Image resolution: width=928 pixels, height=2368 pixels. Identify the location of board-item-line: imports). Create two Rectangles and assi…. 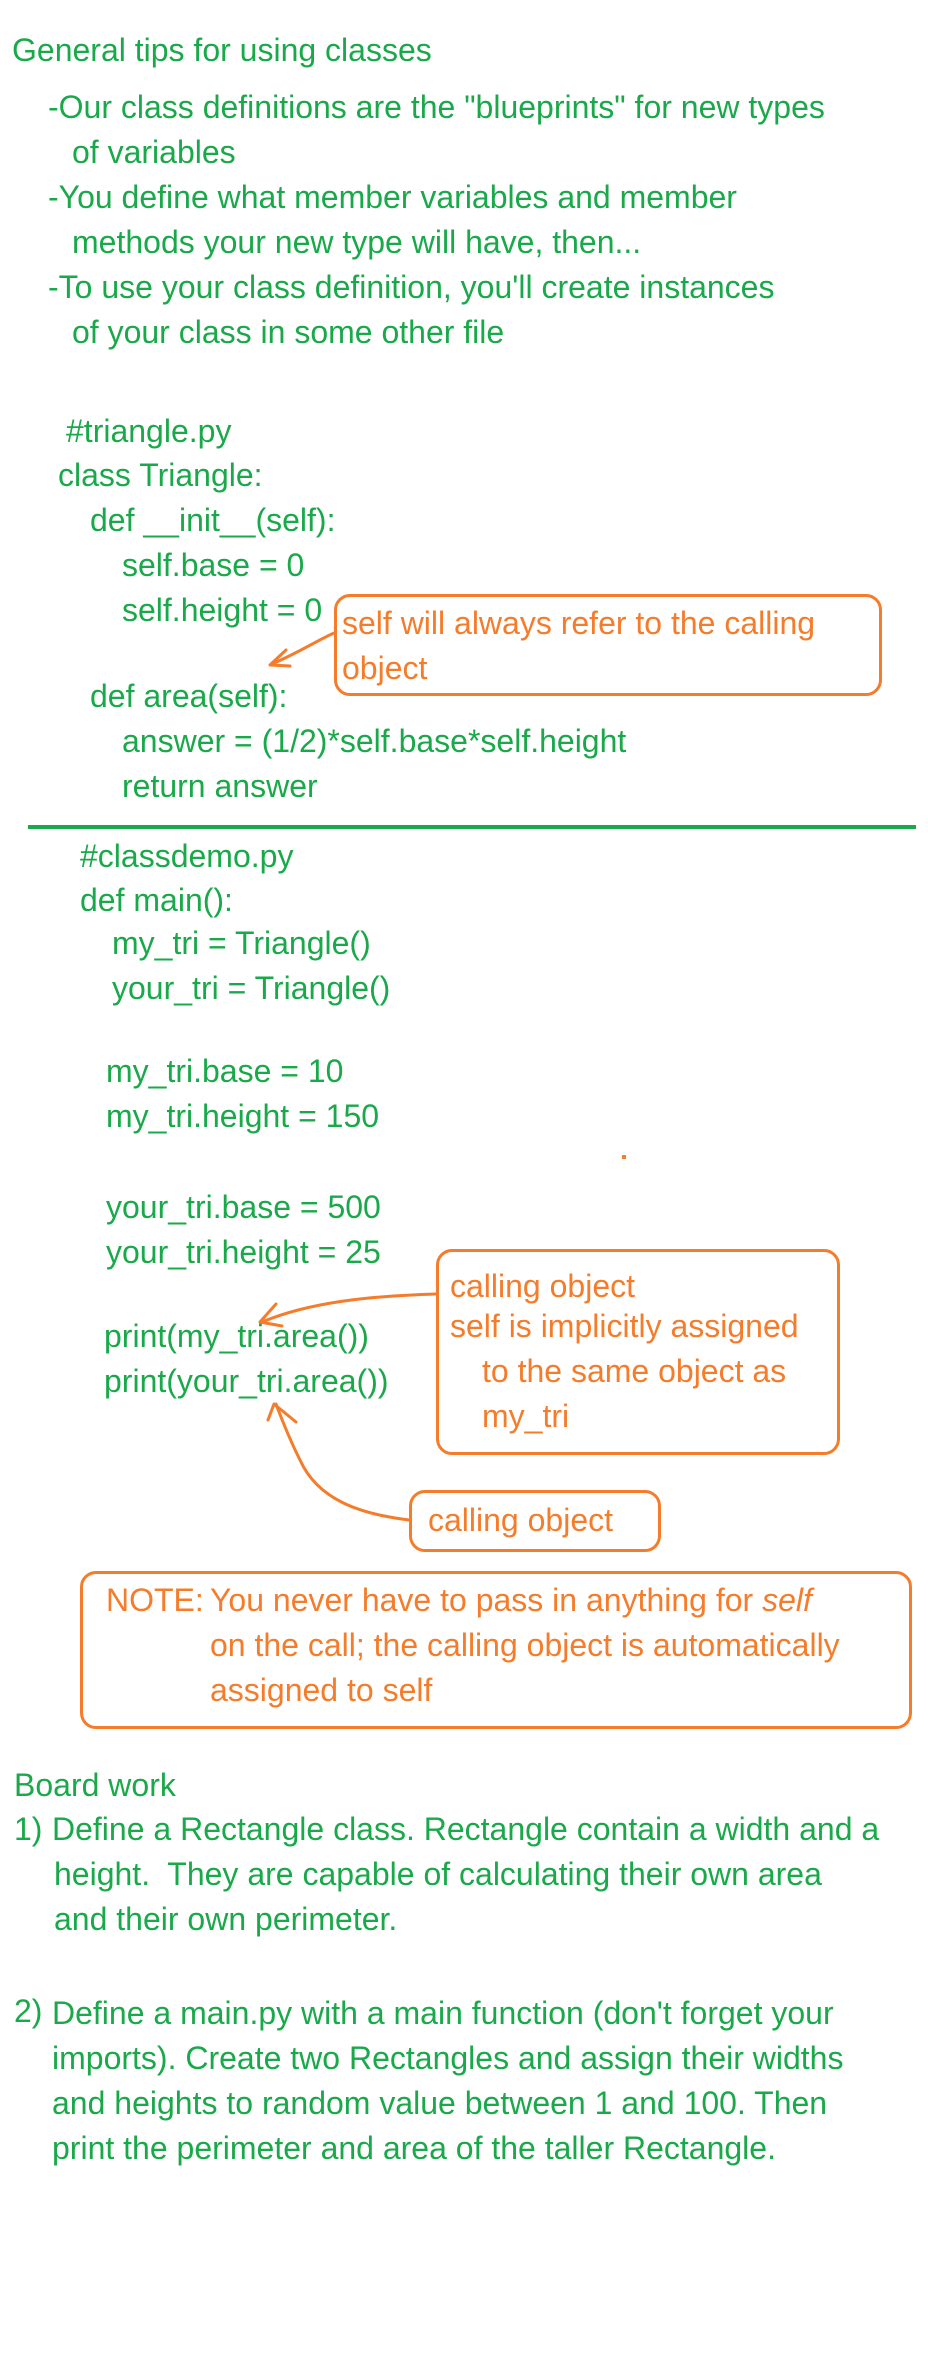
(448, 2058).